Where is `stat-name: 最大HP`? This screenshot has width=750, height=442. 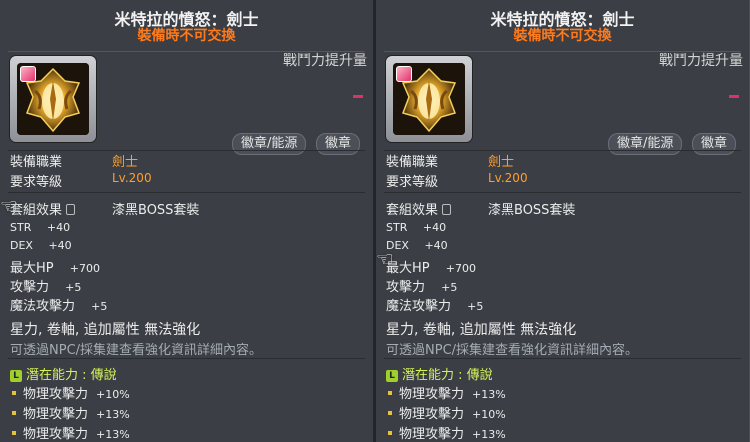
stat-name: 最大HP is located at coordinates (32, 268).